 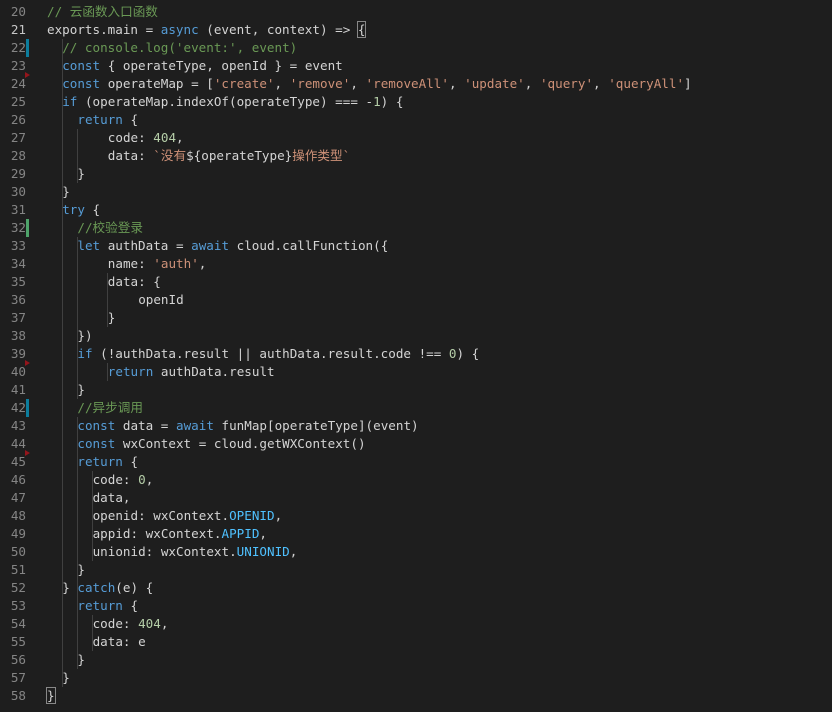 I want to click on line-code: unionid: wxContext.UNIONID,, so click(x=195, y=552).